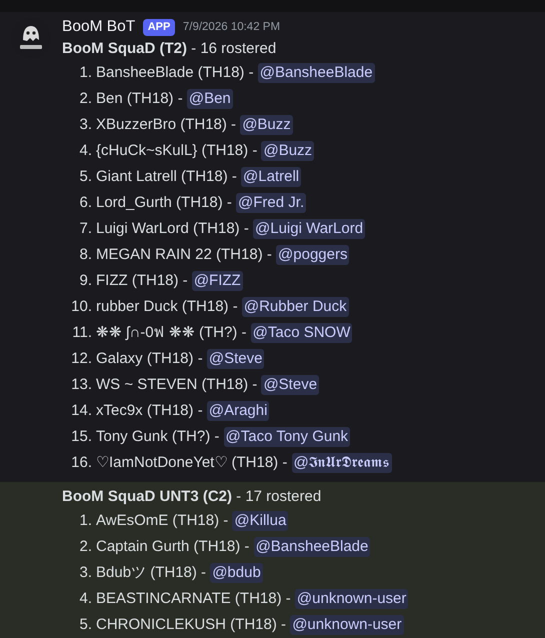 The image size is (545, 638). I want to click on list-number: 6., so click(85, 202).